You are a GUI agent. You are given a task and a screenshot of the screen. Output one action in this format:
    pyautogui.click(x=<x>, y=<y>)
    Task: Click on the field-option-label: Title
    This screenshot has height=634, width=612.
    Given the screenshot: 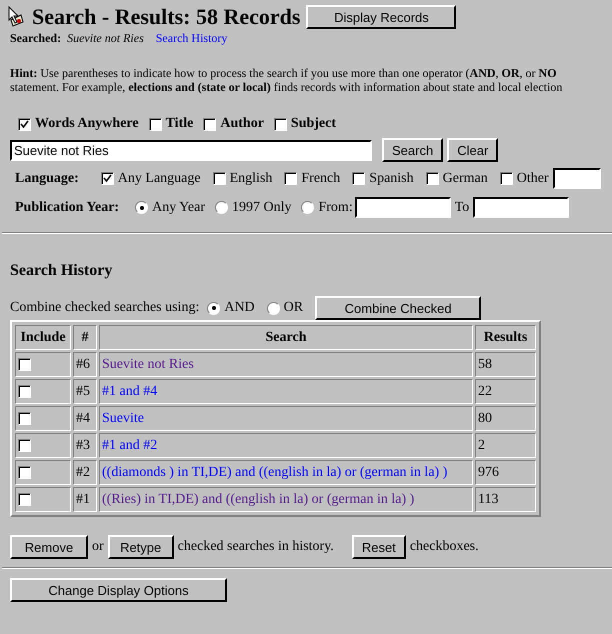 What is the action you would take?
    pyautogui.click(x=180, y=124)
    